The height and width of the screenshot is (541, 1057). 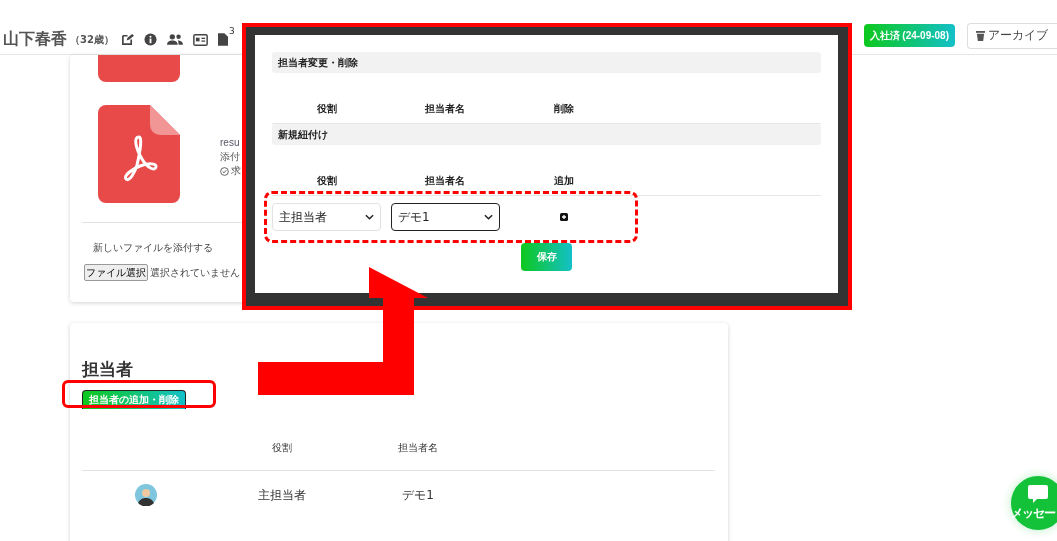 What do you see at coordinates (564, 181) in the screenshot?
I see `column-header: 追加` at bounding box center [564, 181].